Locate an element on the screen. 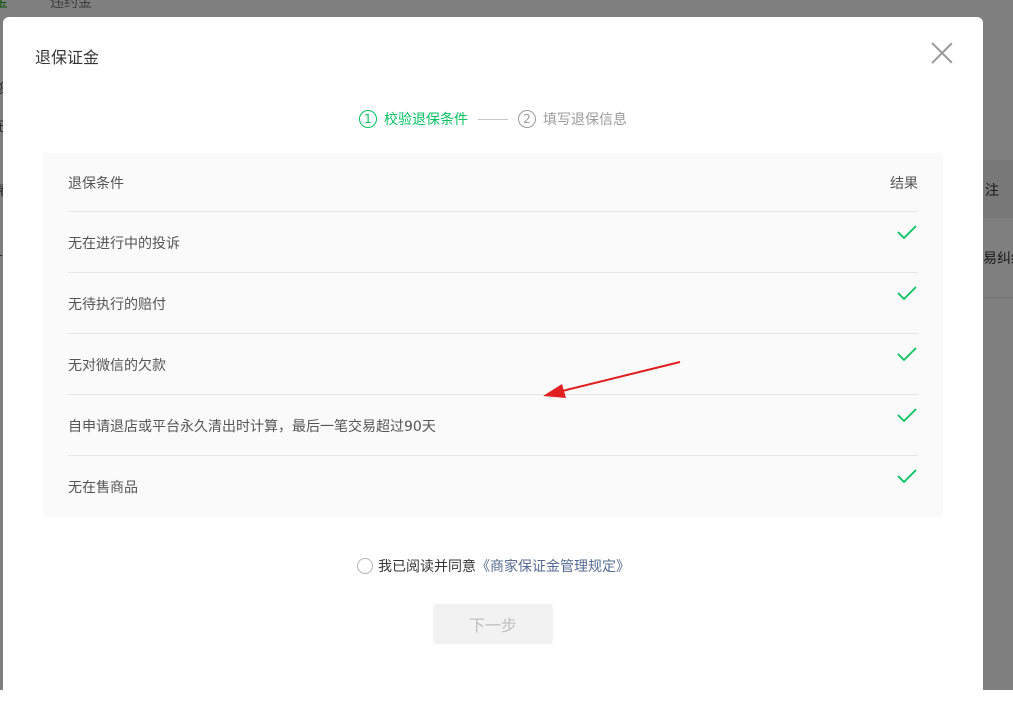 The height and width of the screenshot is (707, 1013). step-indicator: 1 校验退保条件 2 填写退保信息 is located at coordinates (493, 119).